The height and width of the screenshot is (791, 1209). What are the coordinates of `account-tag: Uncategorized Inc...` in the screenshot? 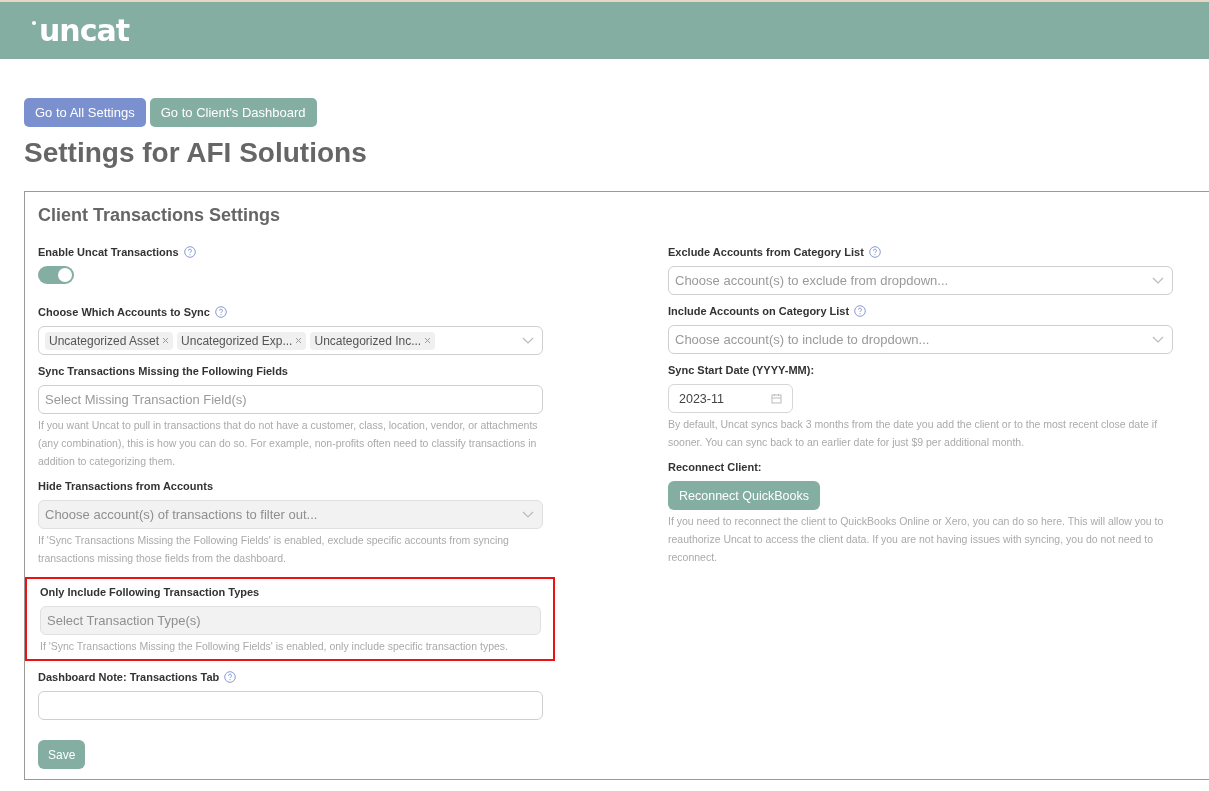 It's located at (373, 340).